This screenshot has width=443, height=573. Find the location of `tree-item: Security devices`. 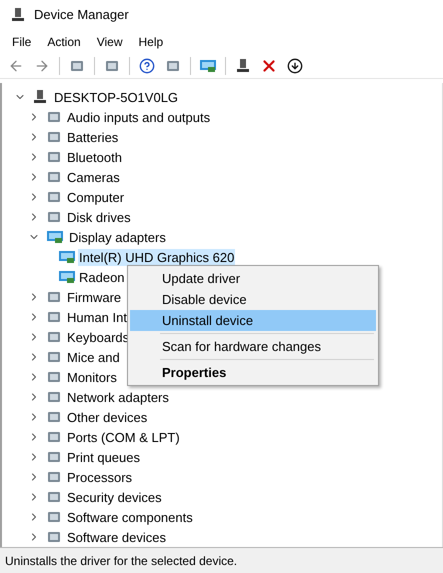

tree-item: Security devices is located at coordinates (114, 497).